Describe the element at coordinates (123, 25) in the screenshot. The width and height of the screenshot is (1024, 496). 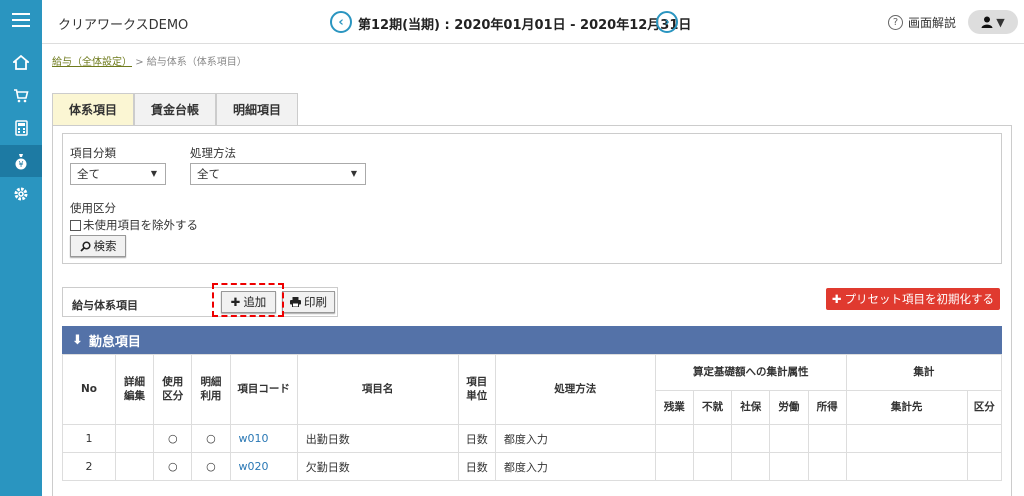
I see `app-title: クリアワークスDEMO` at that location.